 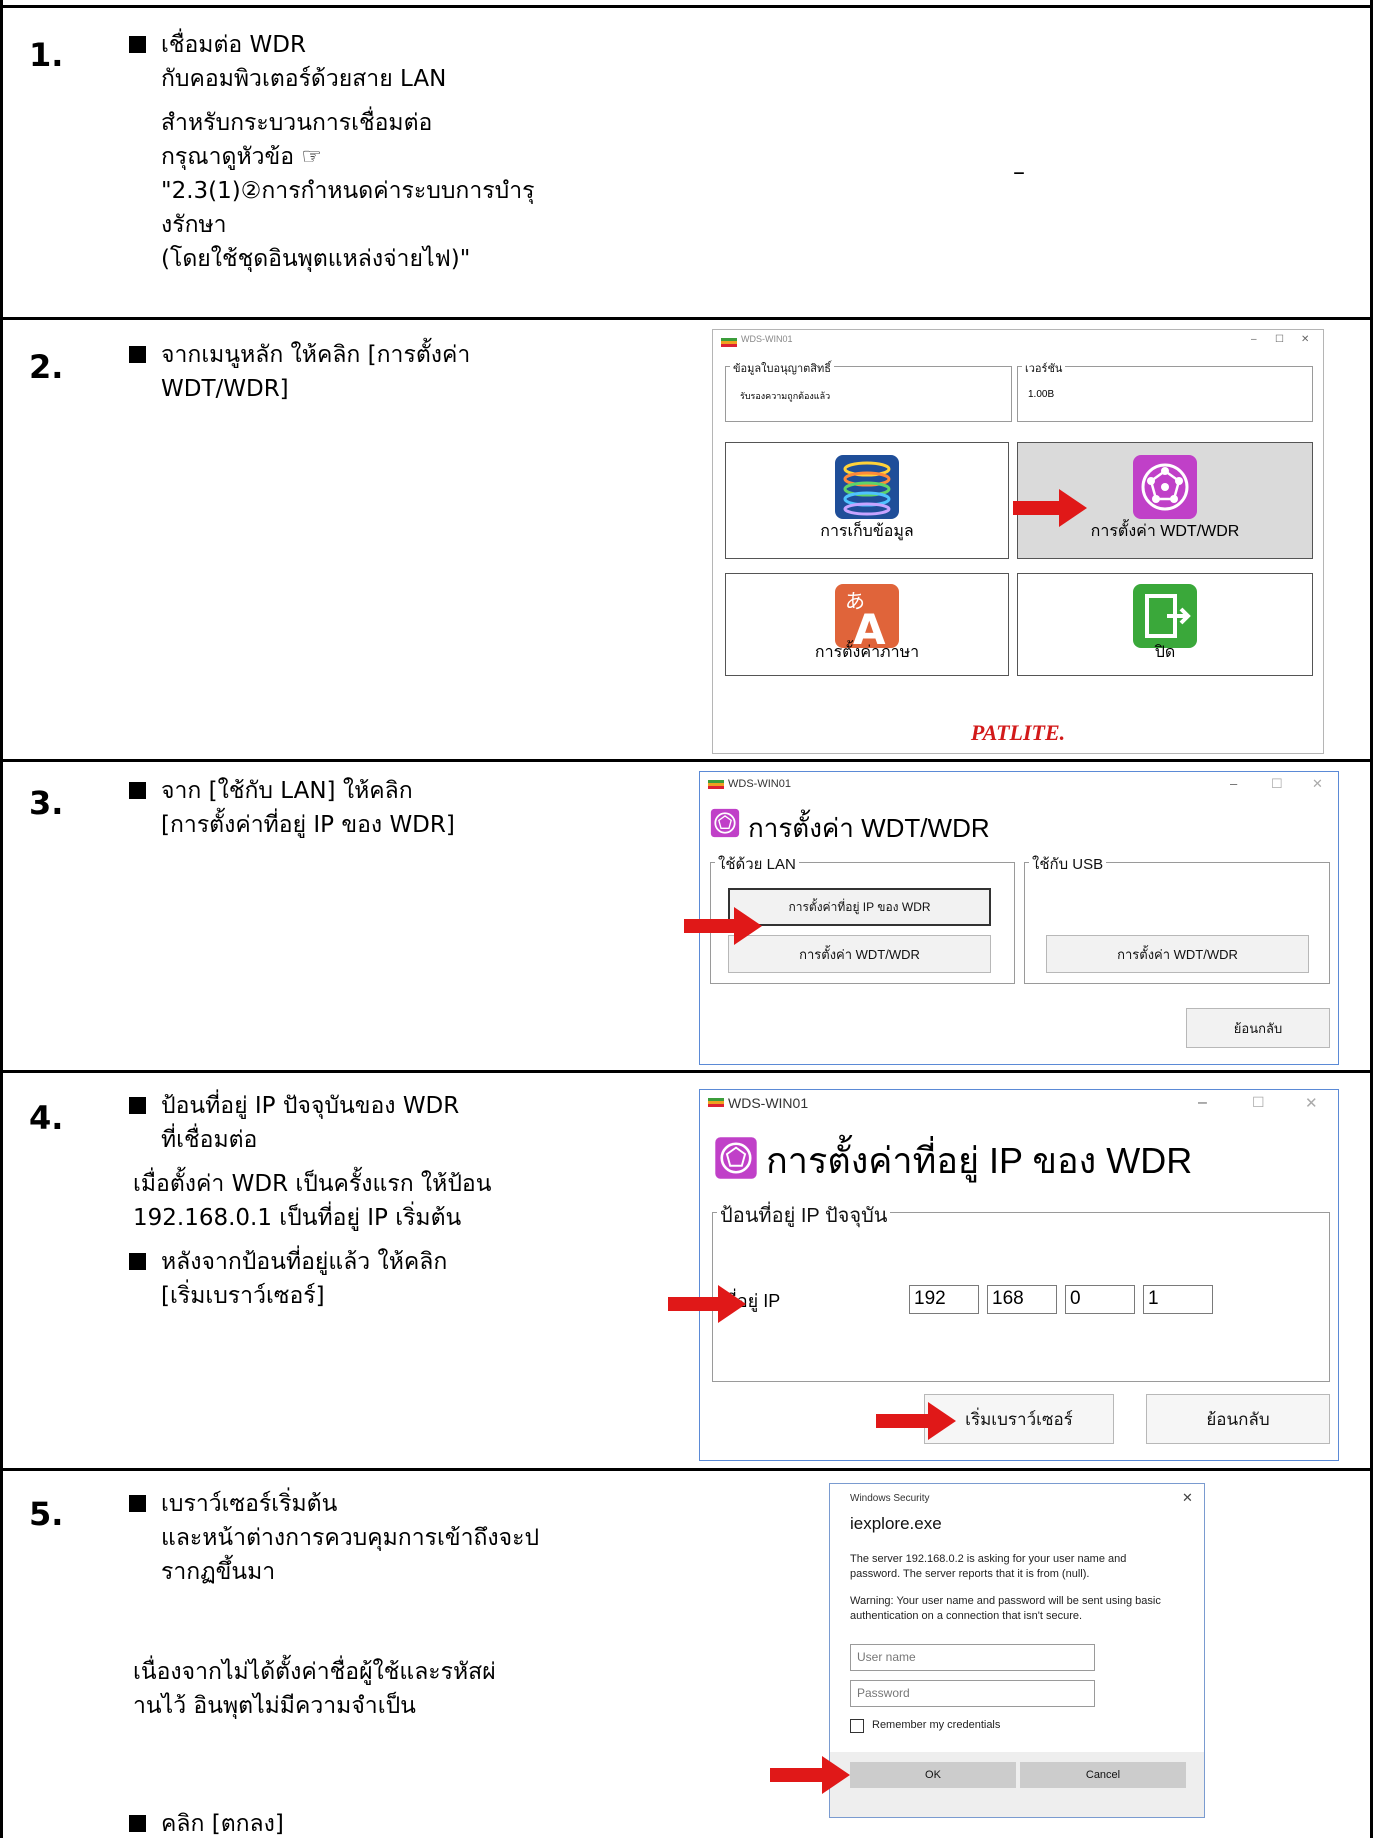 What do you see at coordinates (292, 791) in the screenshot?
I see `bullet-line: จาก [ใช้กับ LAN] ให้คลิก` at bounding box center [292, 791].